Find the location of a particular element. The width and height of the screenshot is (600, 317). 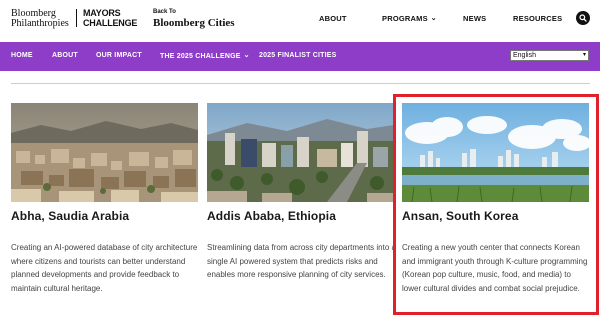

subnav-finalist-cities: 2025 FINALIST CITIES is located at coordinates (298, 55).